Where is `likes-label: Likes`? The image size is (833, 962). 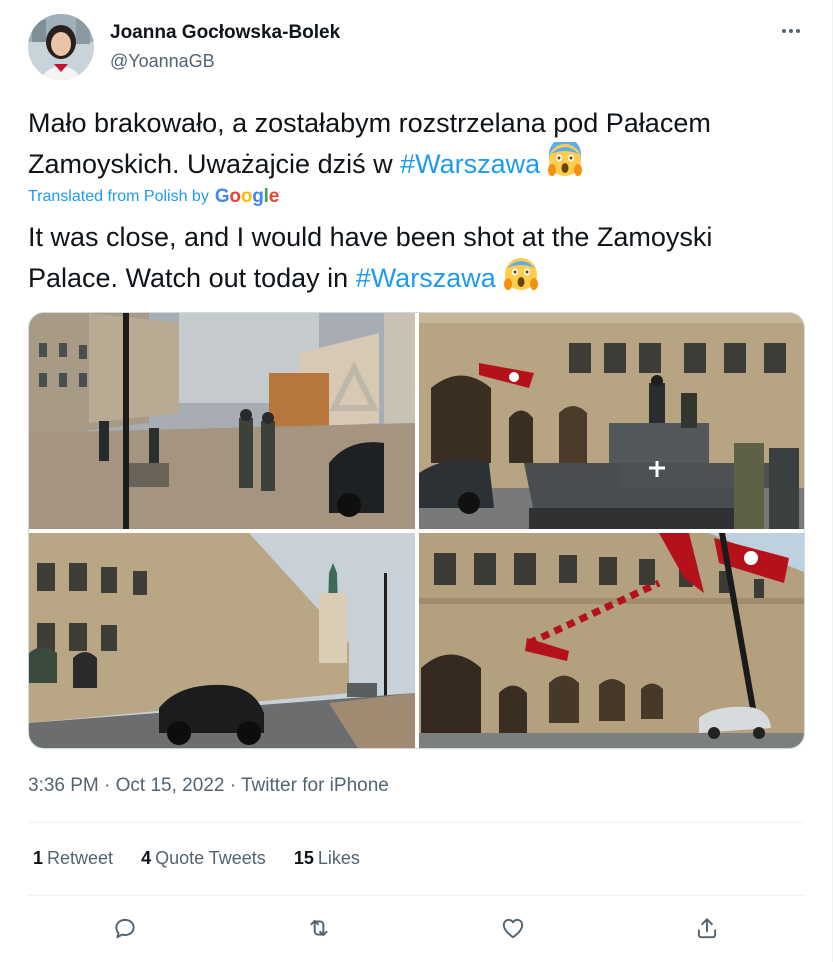
likes-label: Likes is located at coordinates (338, 858).